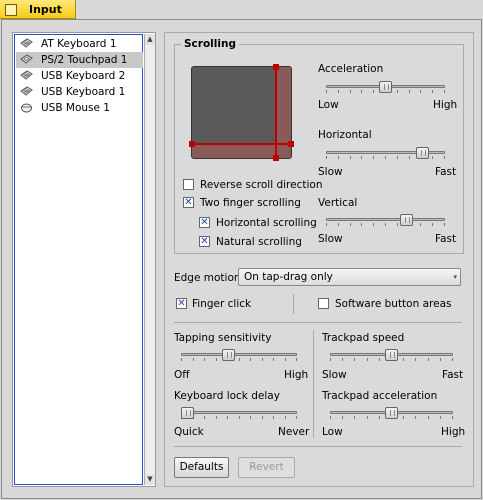  Describe the element at coordinates (250, 203) in the screenshot. I see `two-finger-scroll-label: Two finger scrolling` at that location.